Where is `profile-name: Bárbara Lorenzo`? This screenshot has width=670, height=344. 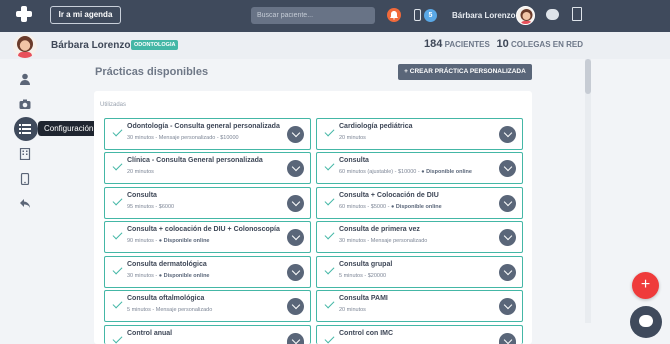
profile-name: Bárbara Lorenzo is located at coordinates (91, 45).